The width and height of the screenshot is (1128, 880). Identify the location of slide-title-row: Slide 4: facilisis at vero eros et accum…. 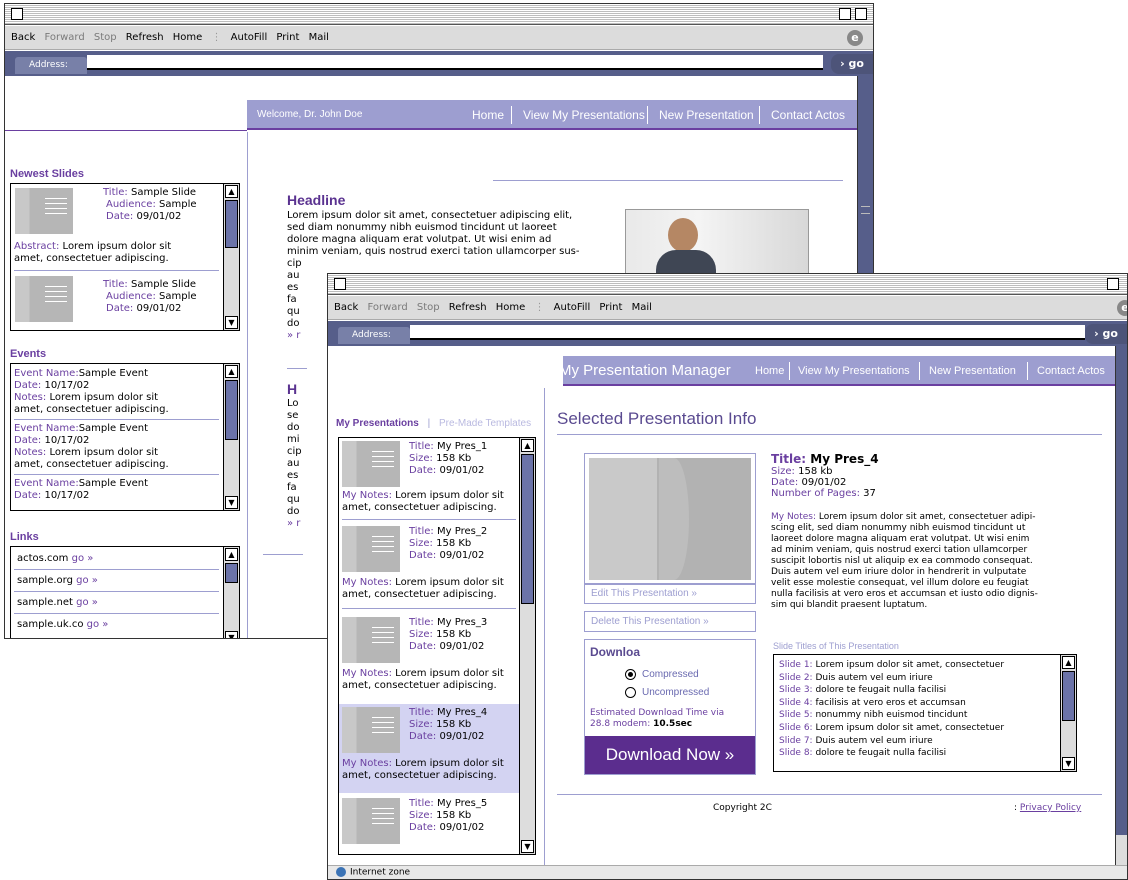
(891, 703).